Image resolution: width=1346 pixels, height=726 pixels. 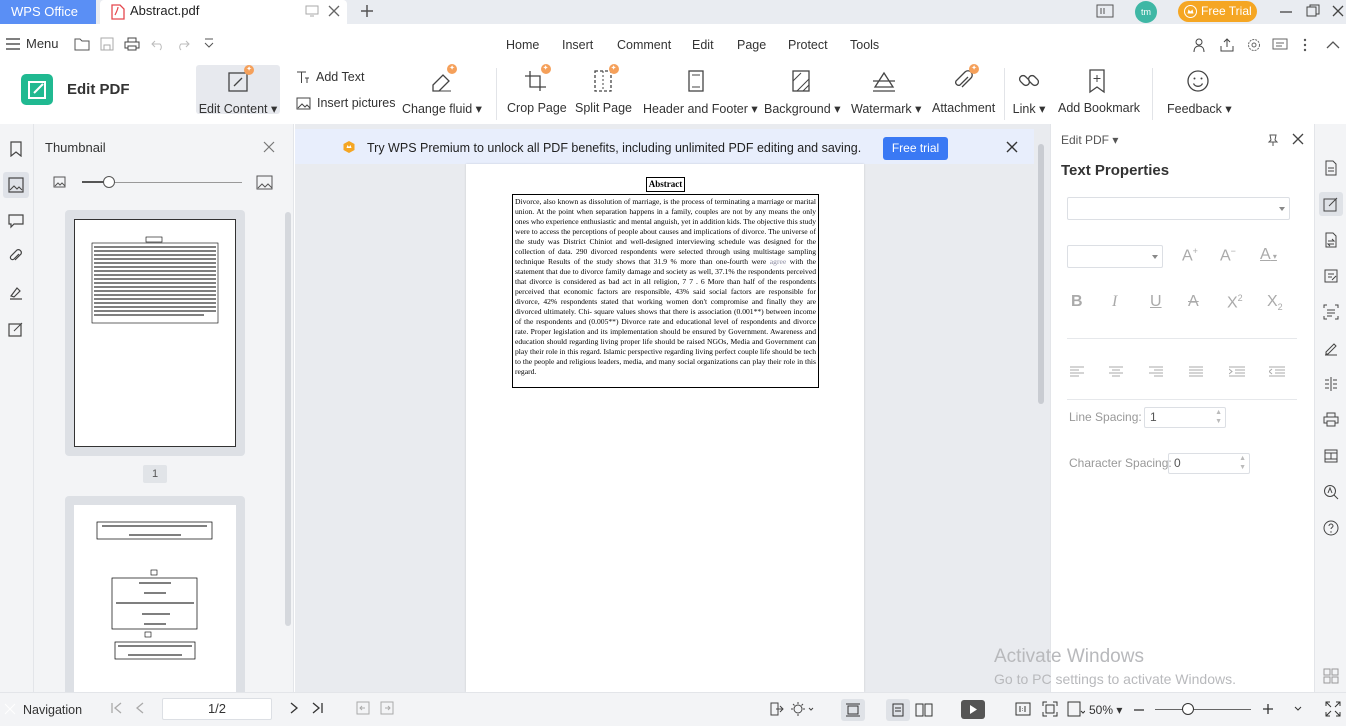 I want to click on document-scrollbar, so click(x=1041, y=274).